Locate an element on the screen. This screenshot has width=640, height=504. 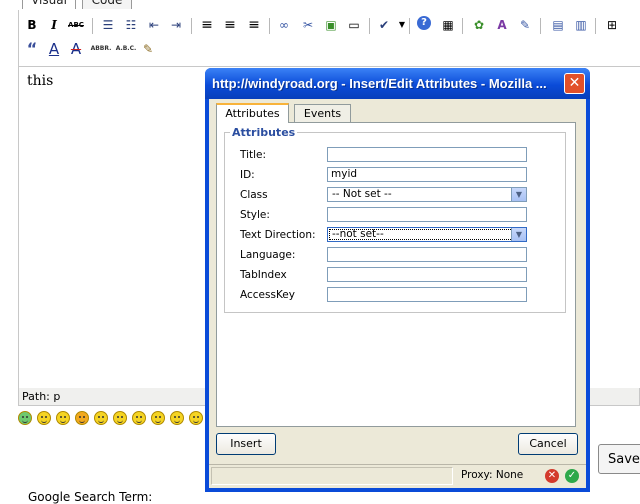
save-button: Save is located at coordinates (619, 459).